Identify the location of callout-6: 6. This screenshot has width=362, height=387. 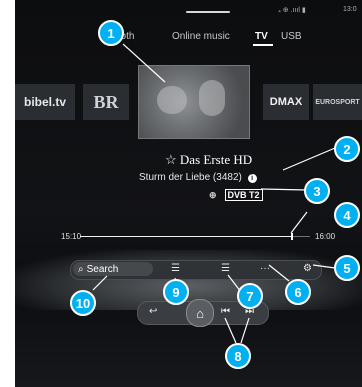
(298, 292).